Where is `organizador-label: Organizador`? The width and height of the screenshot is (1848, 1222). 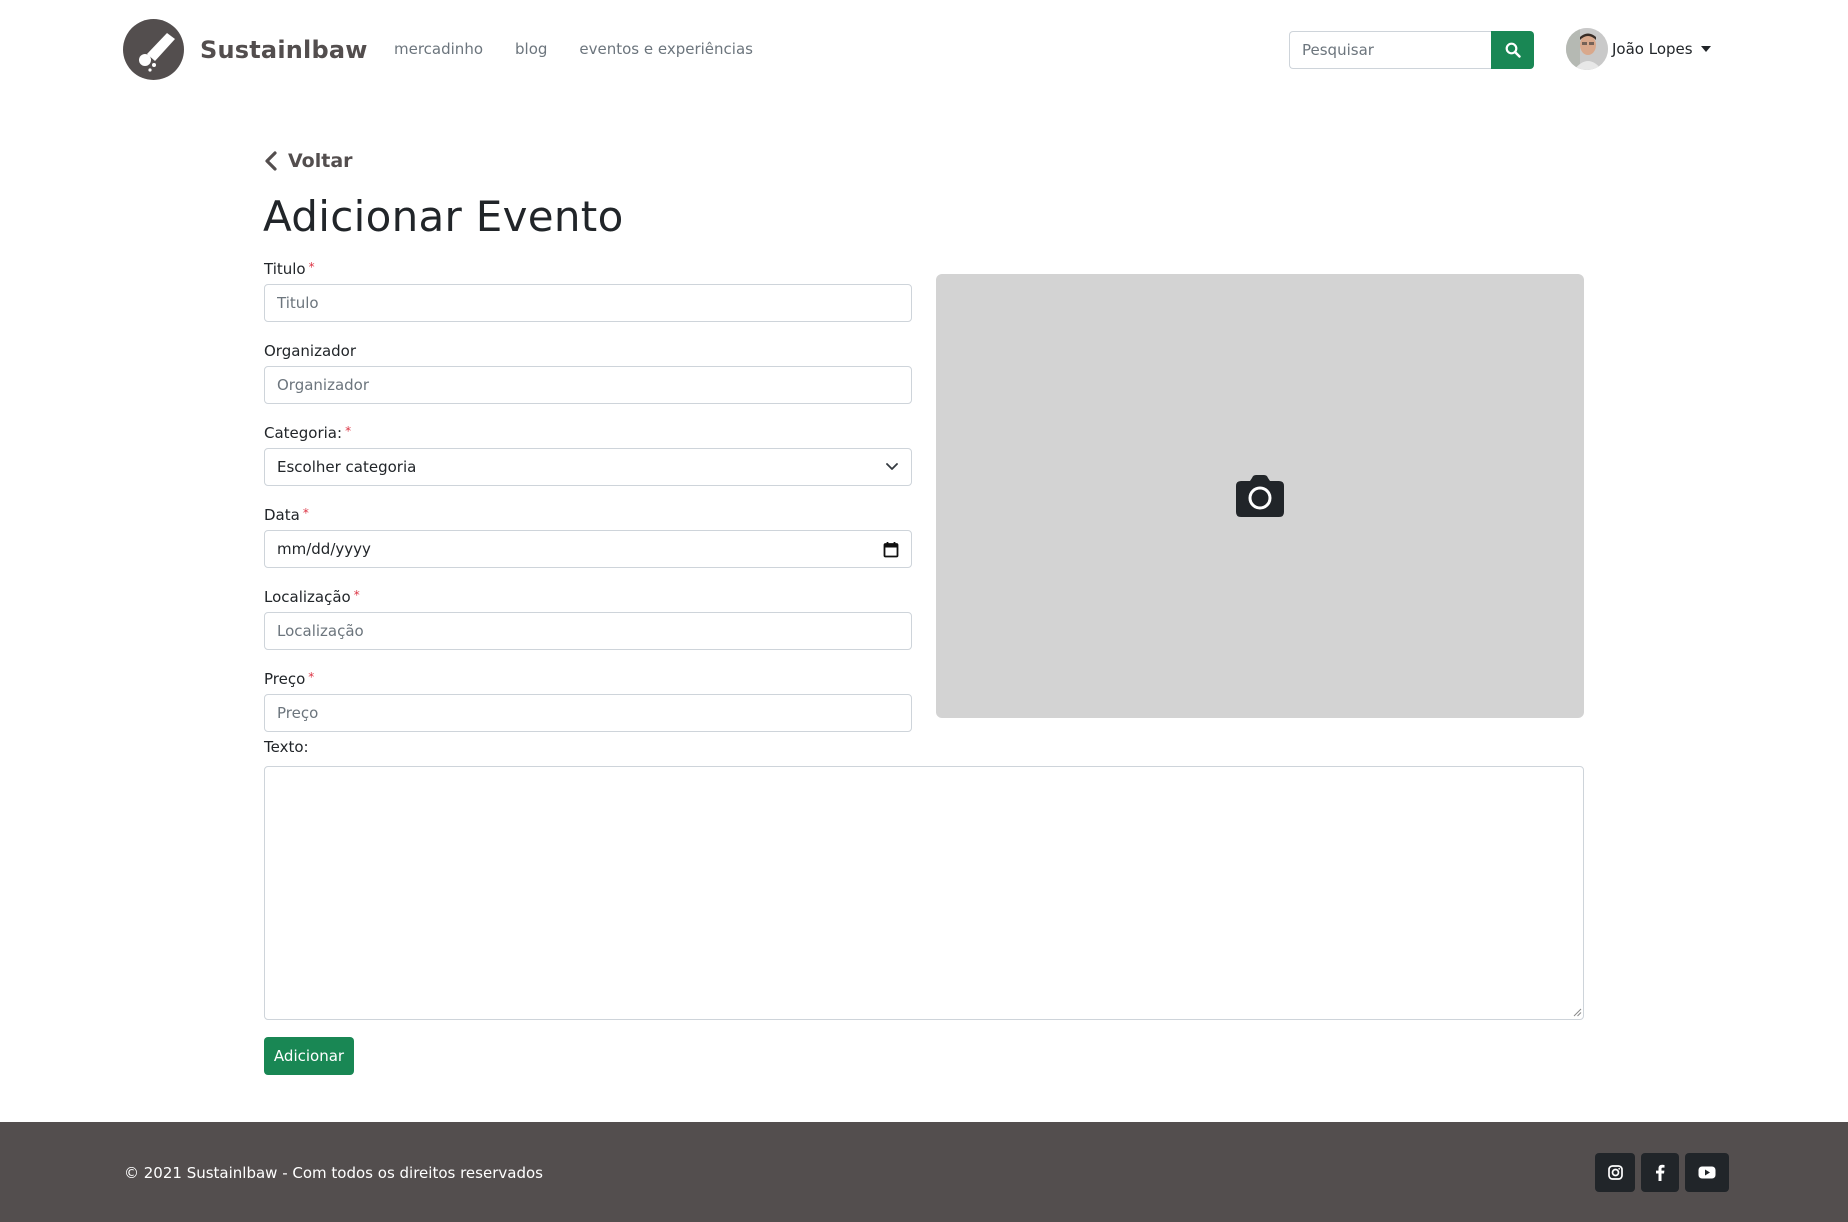
organizador-label: Organizador is located at coordinates (310, 351).